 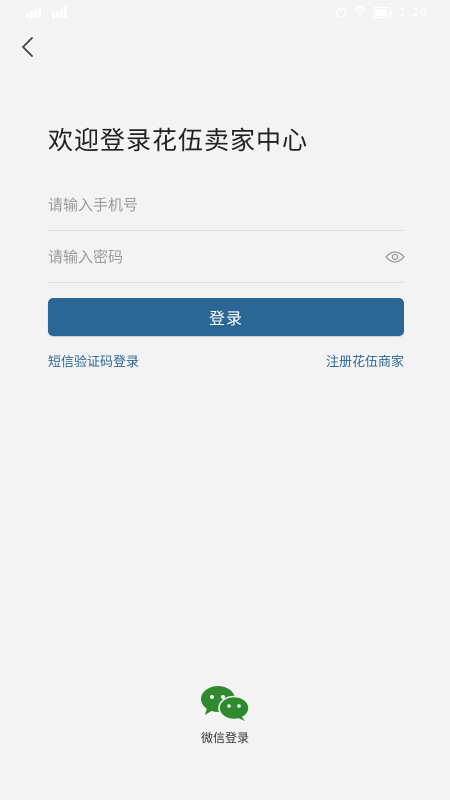 I want to click on phone-field, so click(x=226, y=205).